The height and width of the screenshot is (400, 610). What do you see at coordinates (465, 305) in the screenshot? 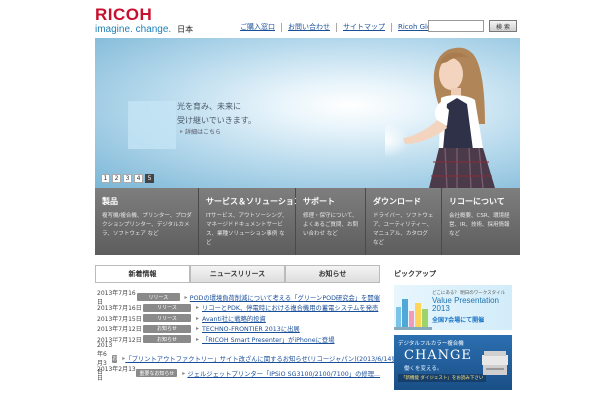
I see `banner1-title: Value Presentation 2013` at bounding box center [465, 305].